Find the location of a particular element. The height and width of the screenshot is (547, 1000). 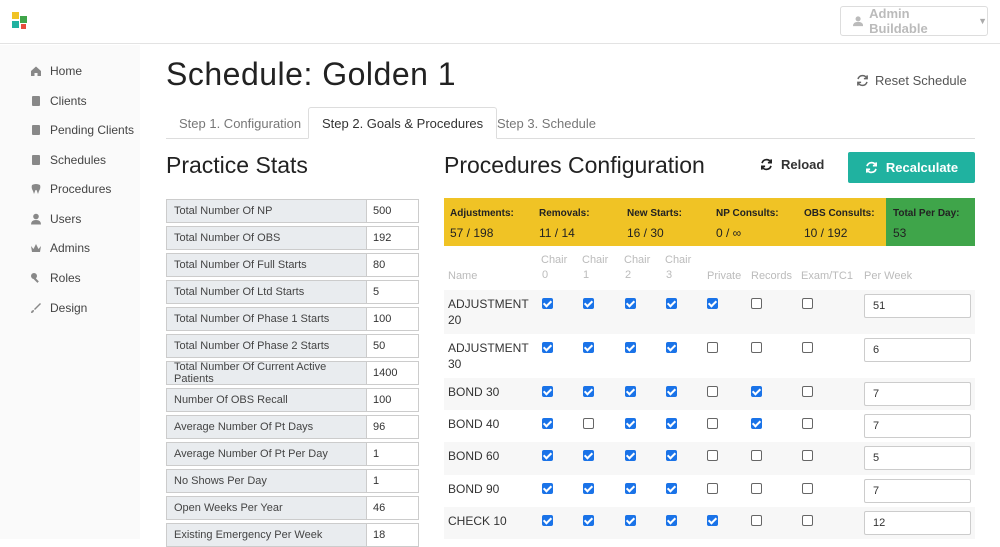

per-week-input: 12 is located at coordinates (917, 523).